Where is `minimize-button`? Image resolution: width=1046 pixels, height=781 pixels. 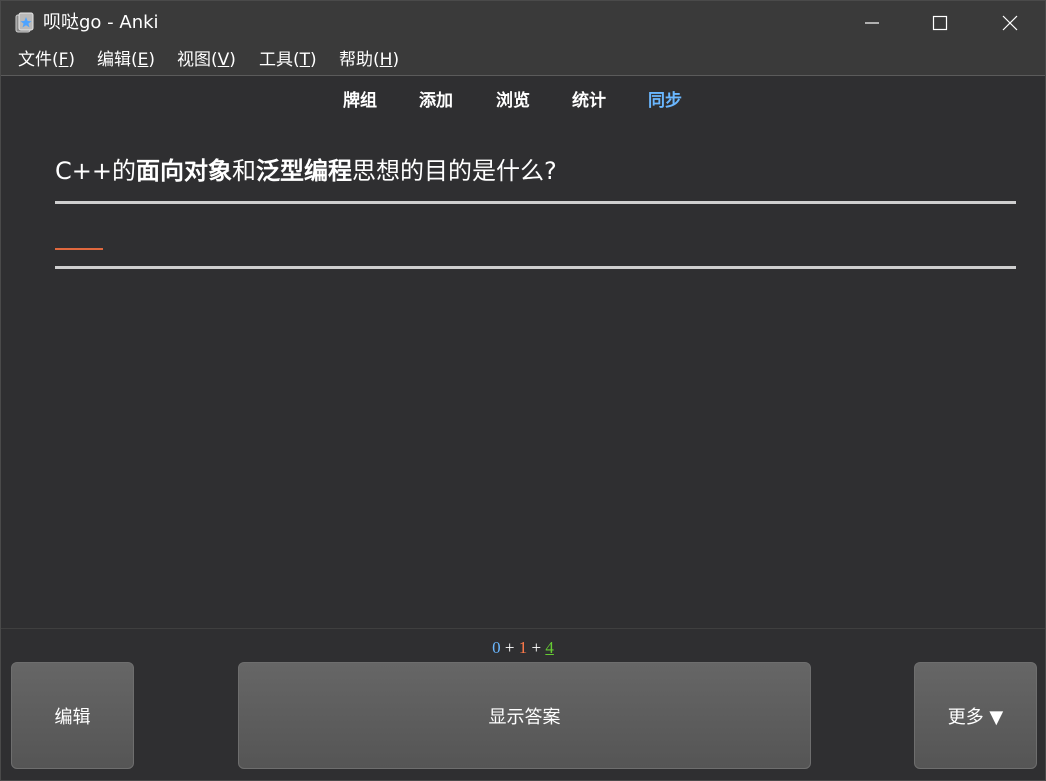 minimize-button is located at coordinates (872, 23).